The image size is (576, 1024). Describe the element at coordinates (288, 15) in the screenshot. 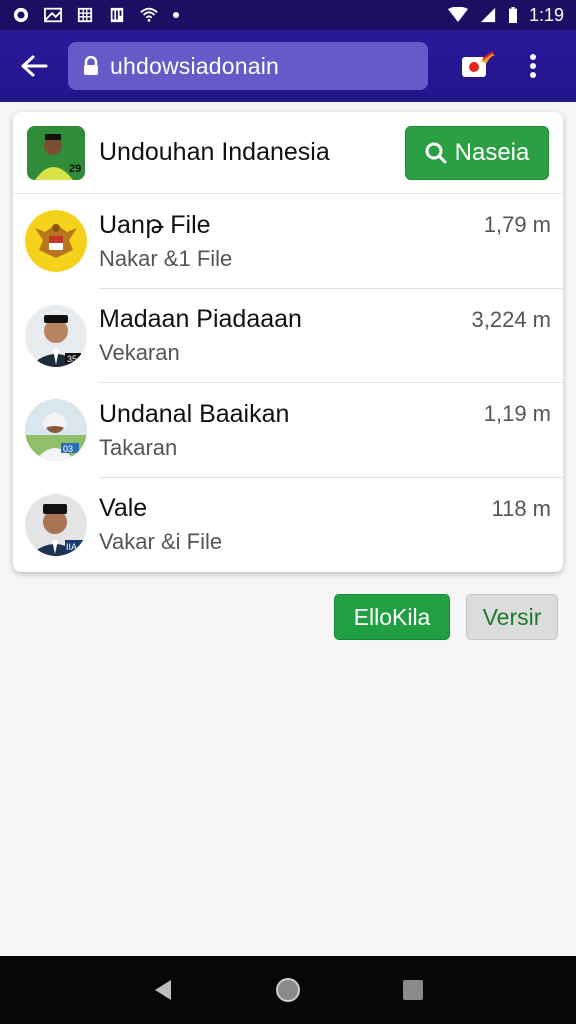

I see `status-bar: 1:19` at that location.